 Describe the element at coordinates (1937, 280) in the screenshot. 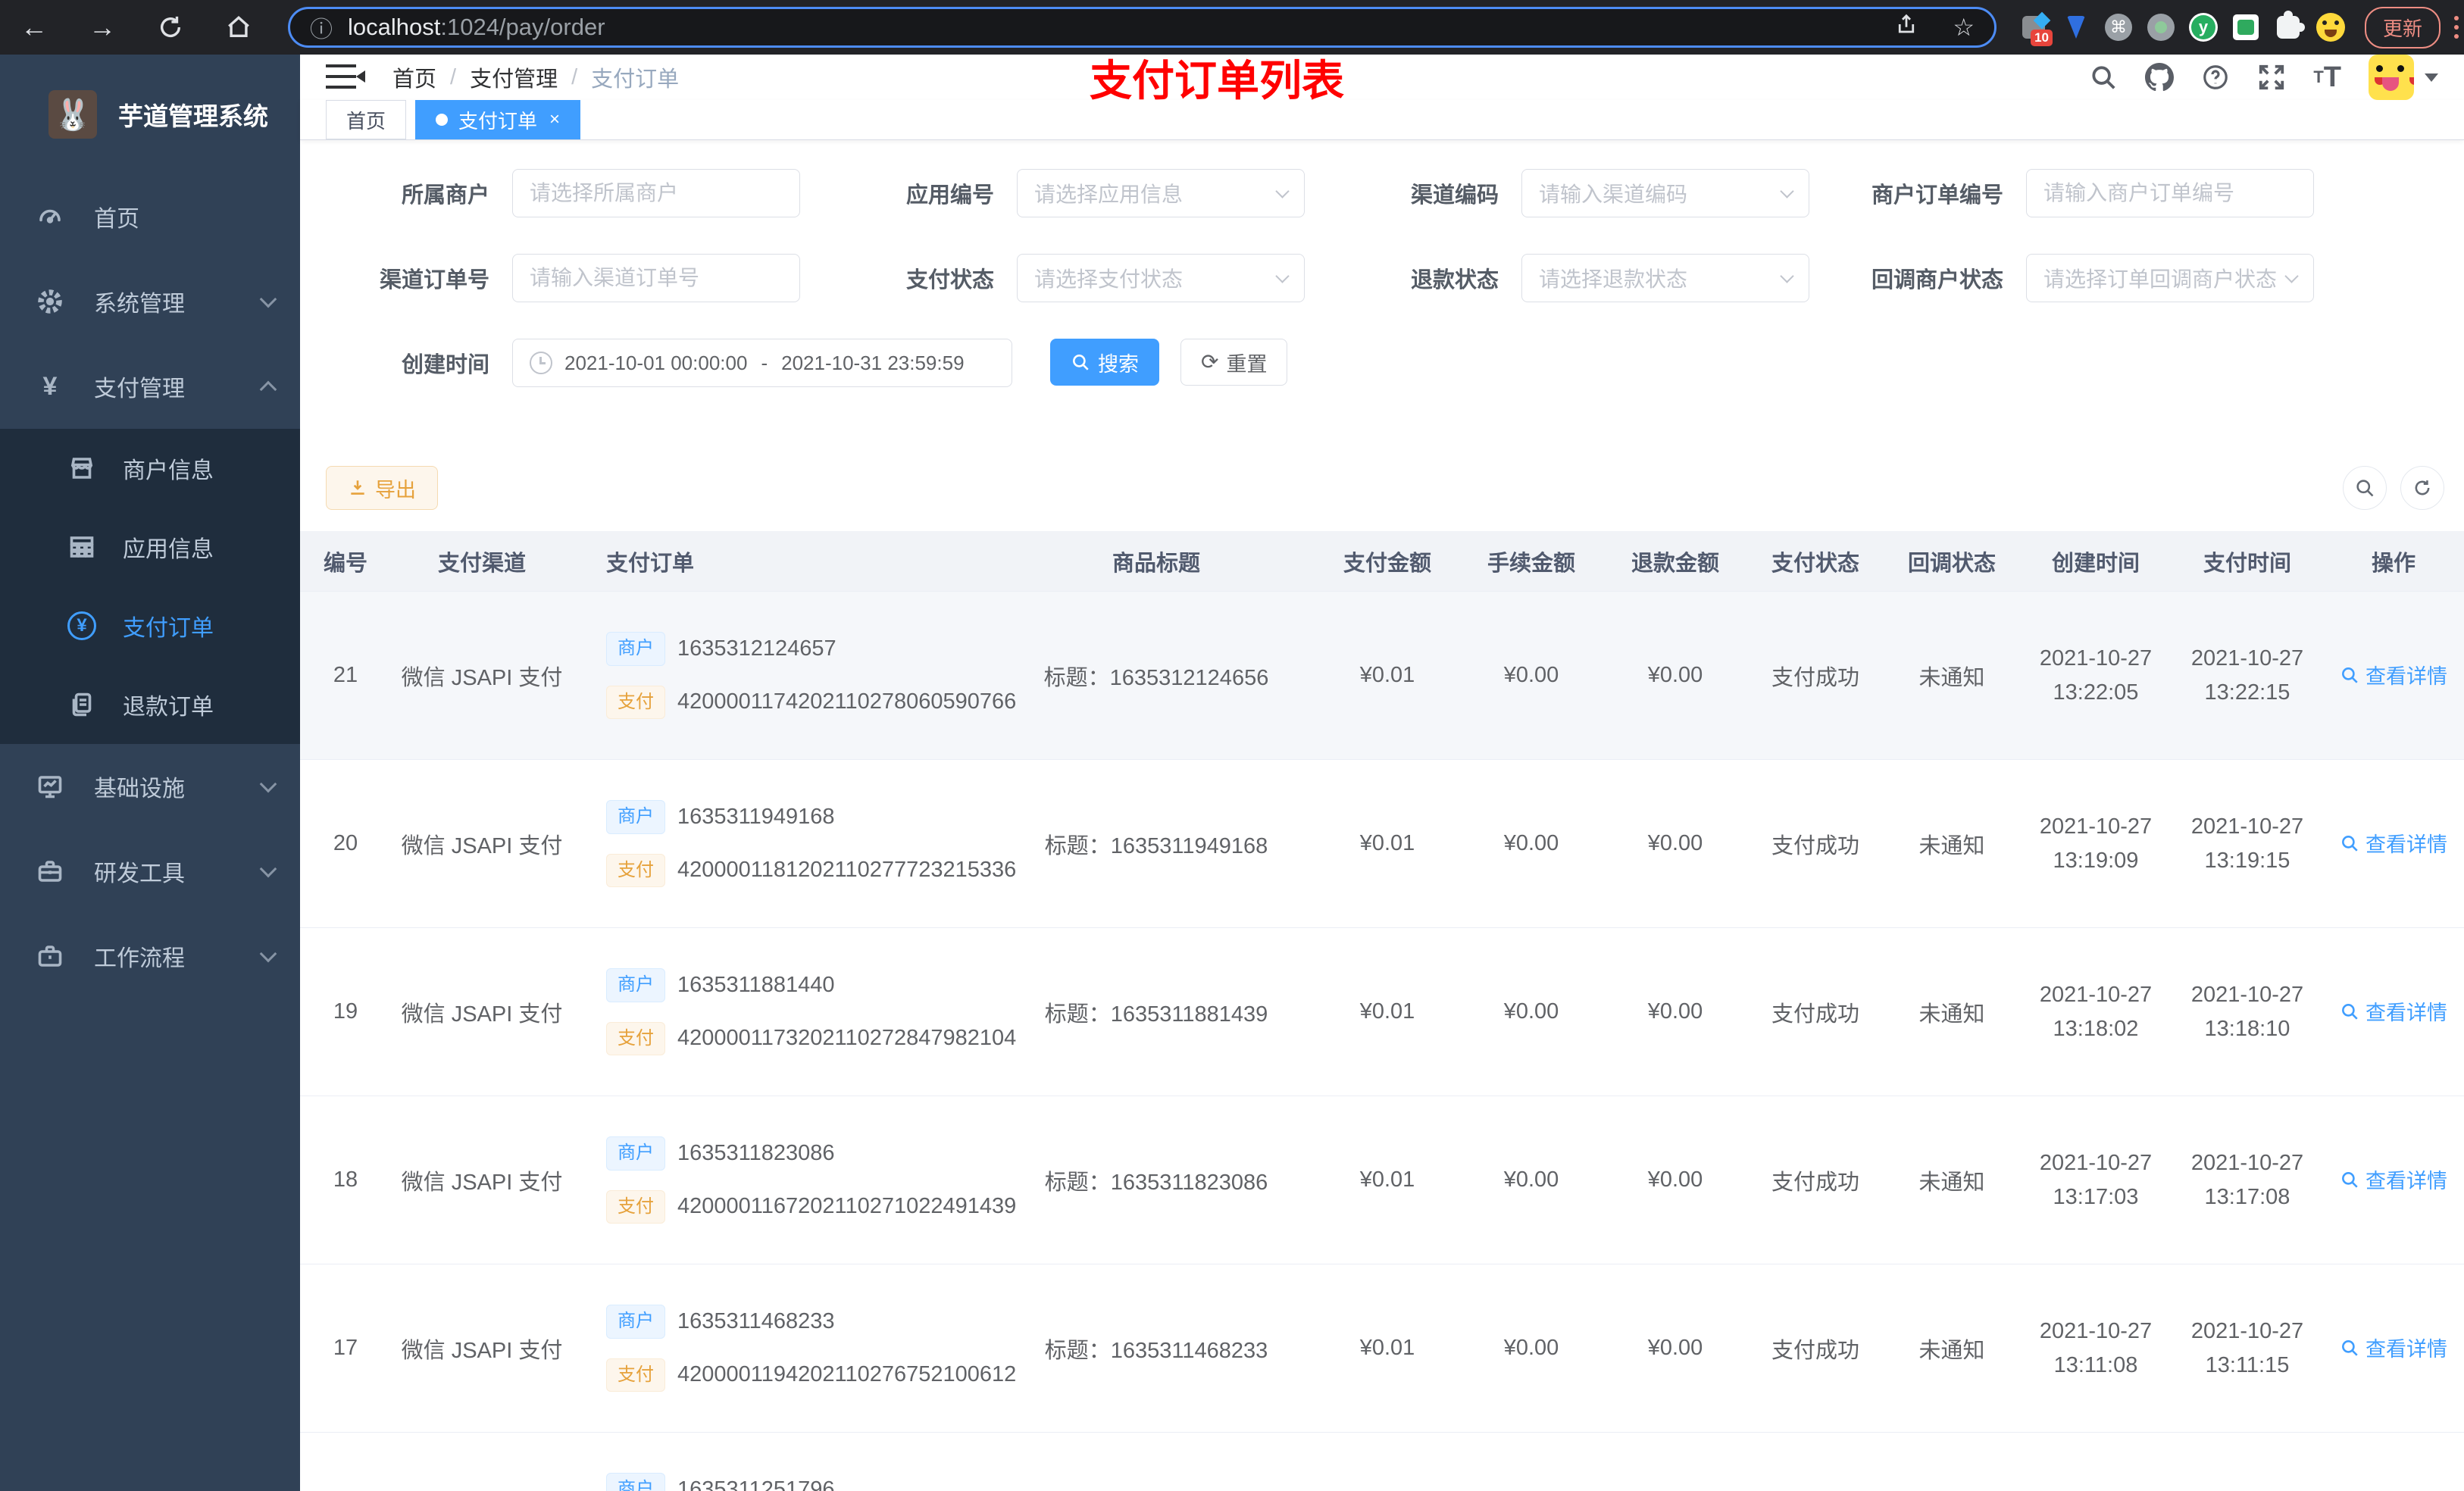

I see `filter-label-notify-status: 回调商户状态` at that location.